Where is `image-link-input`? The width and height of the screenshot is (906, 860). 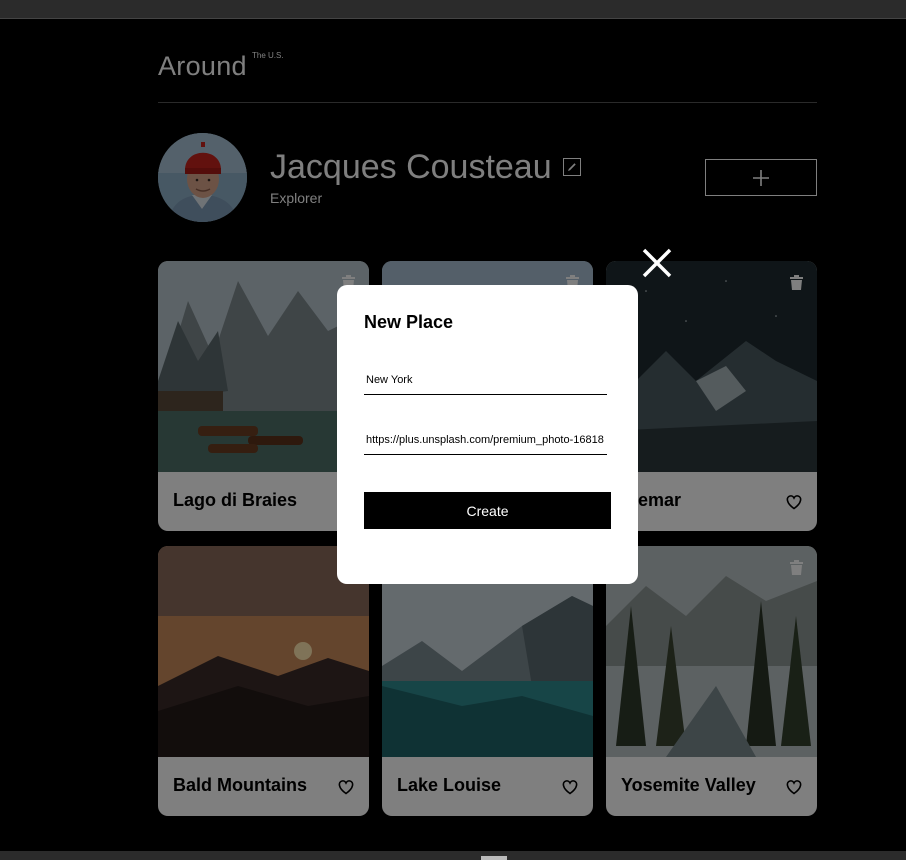
image-link-input is located at coordinates (485, 440).